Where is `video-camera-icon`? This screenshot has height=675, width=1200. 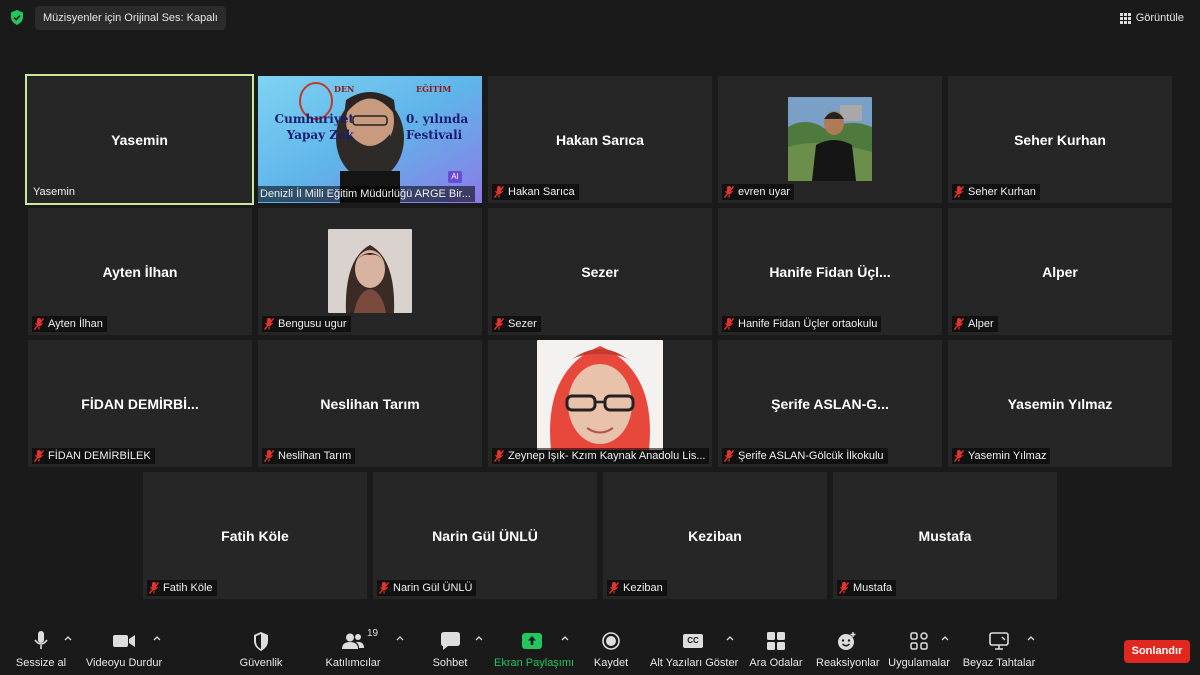
video-camera-icon is located at coordinates (124, 641).